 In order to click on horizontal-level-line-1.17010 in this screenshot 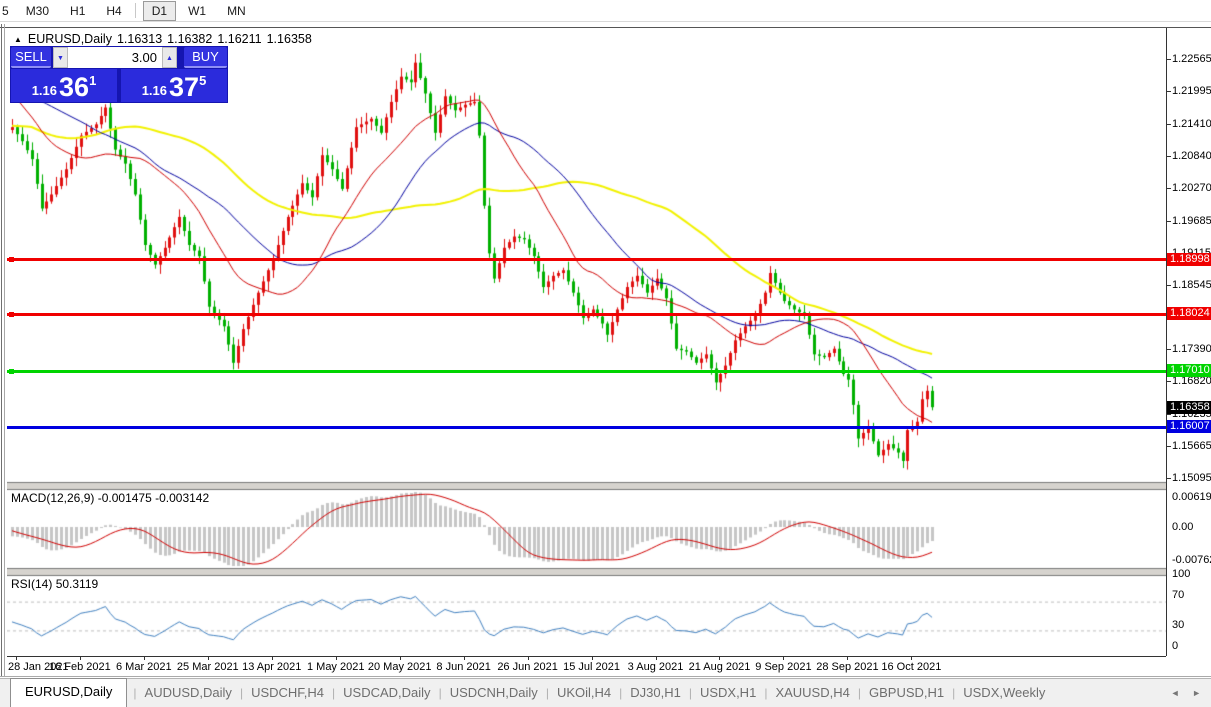, I will do `click(586, 371)`.